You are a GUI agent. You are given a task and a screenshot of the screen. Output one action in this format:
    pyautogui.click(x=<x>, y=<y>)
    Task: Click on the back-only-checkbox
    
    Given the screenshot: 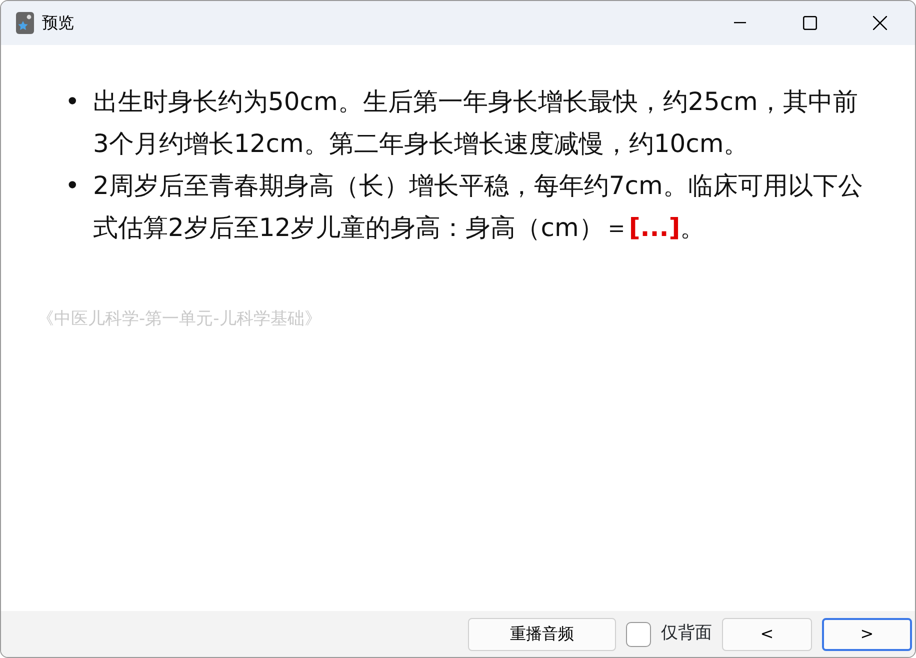 What is the action you would take?
    pyautogui.click(x=638, y=634)
    